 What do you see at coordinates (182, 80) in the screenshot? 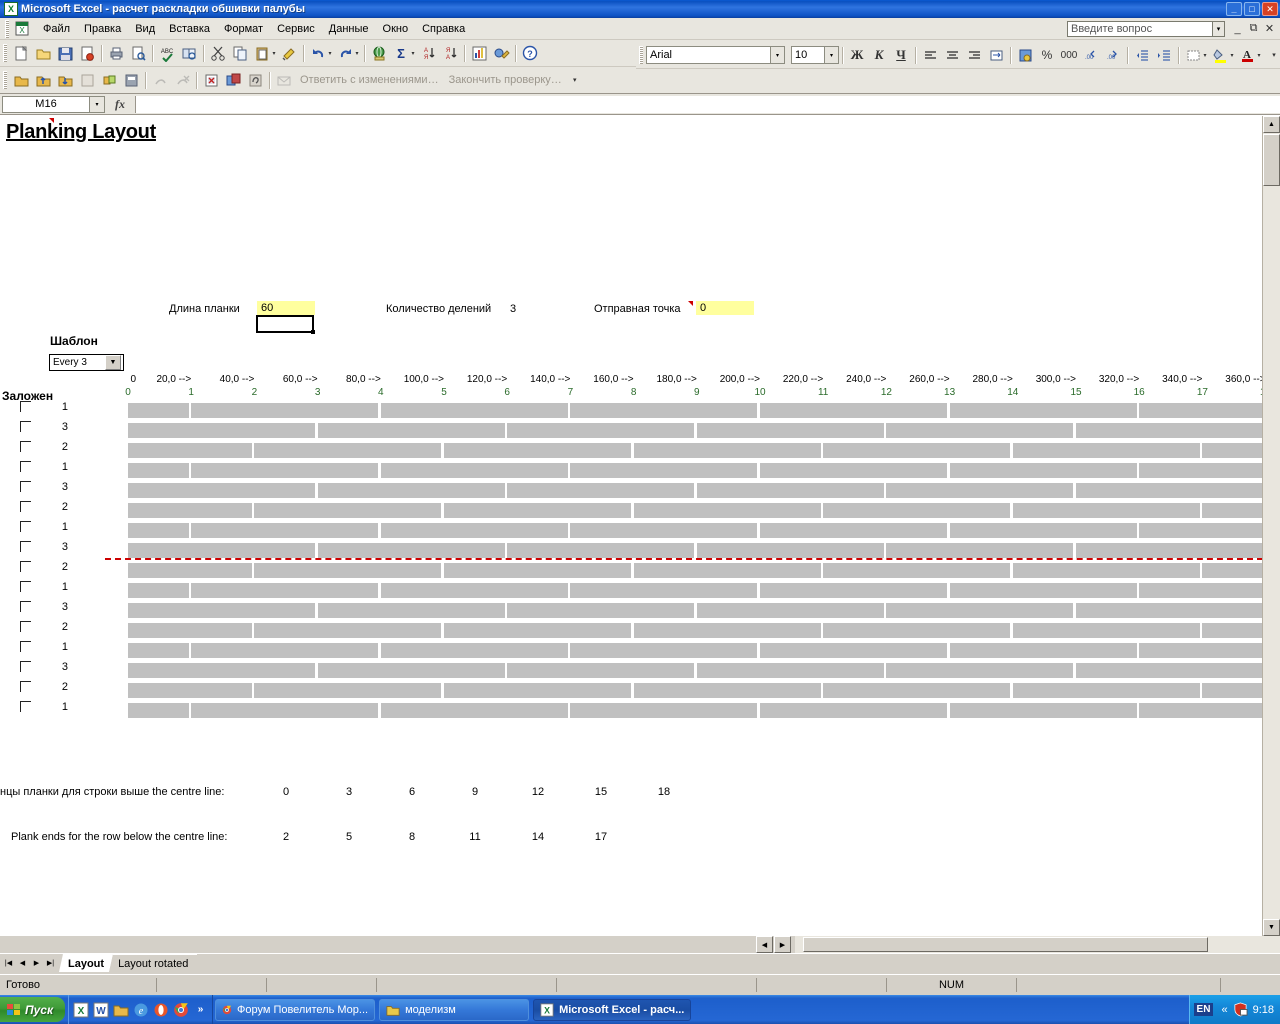
I see `reject-changes-icon` at bounding box center [182, 80].